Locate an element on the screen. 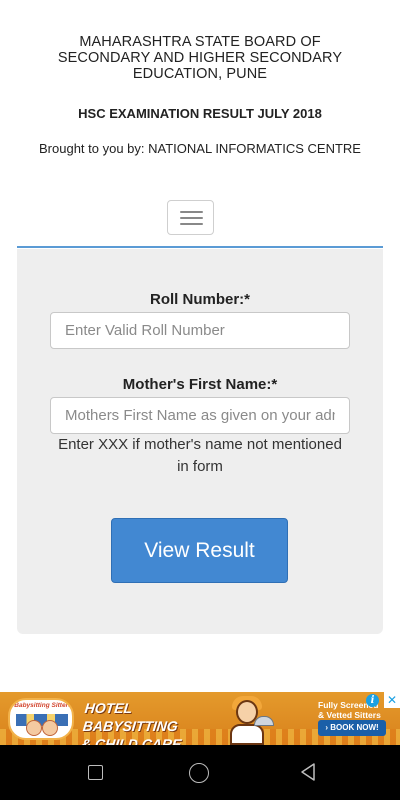  header-divider is located at coordinates (200, 247).